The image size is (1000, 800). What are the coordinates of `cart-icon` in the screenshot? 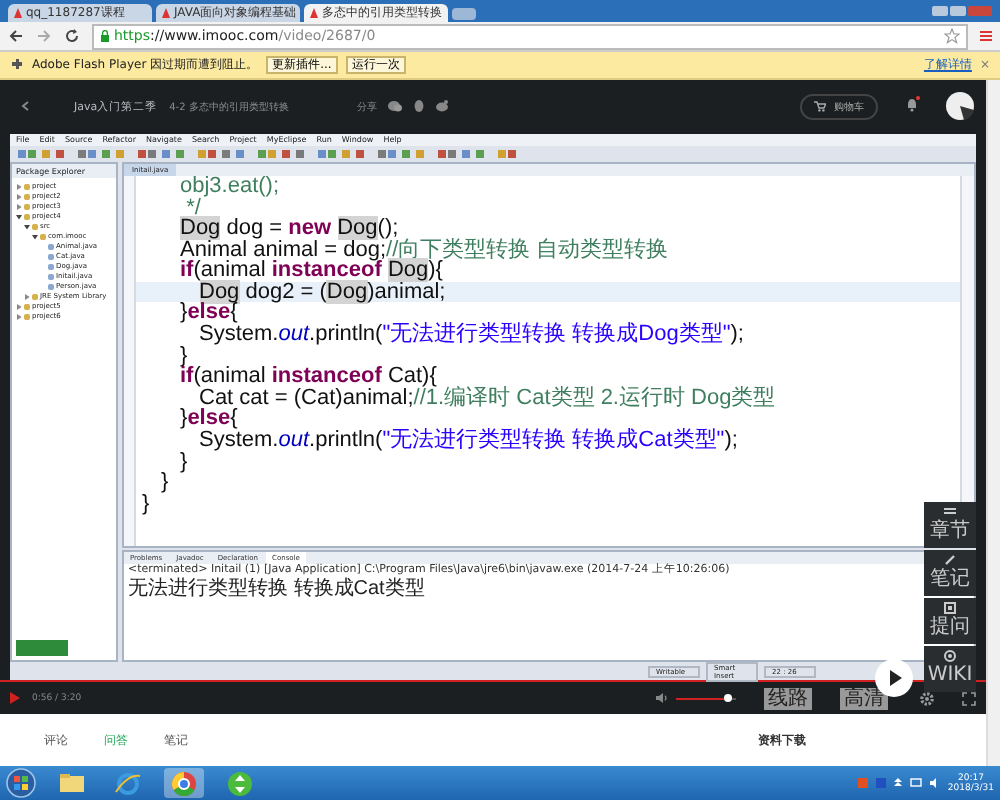 It's located at (820, 106).